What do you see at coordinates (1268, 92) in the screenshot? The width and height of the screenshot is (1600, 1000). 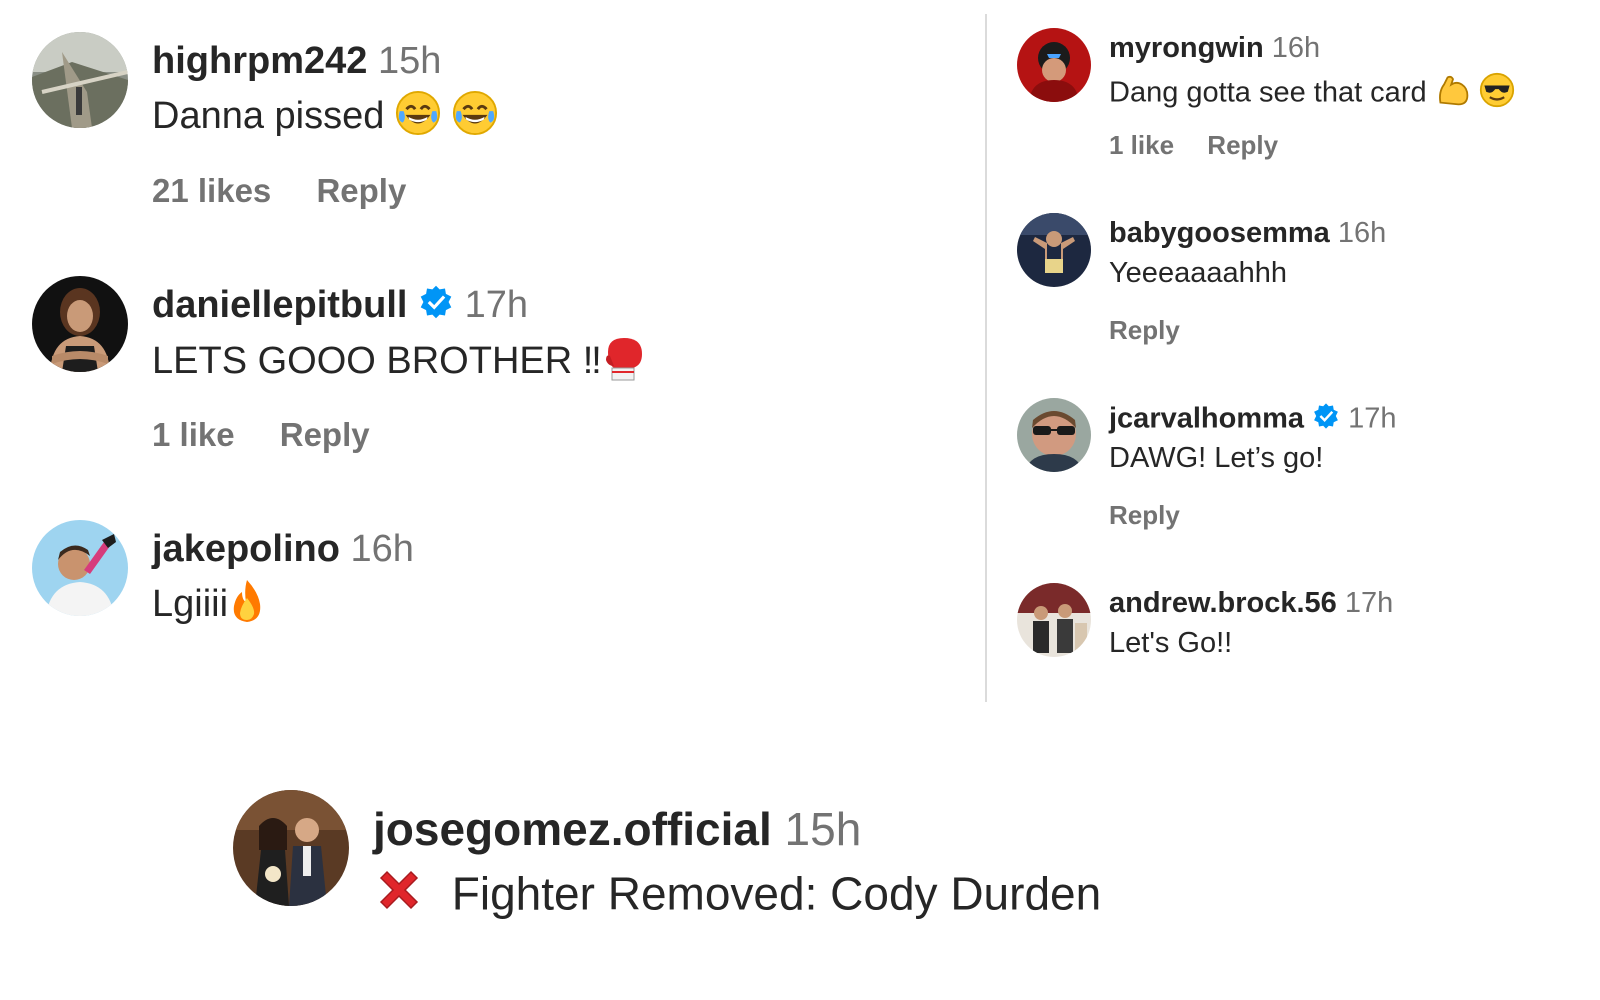 I see `comment-text: Dang gotta see that card` at bounding box center [1268, 92].